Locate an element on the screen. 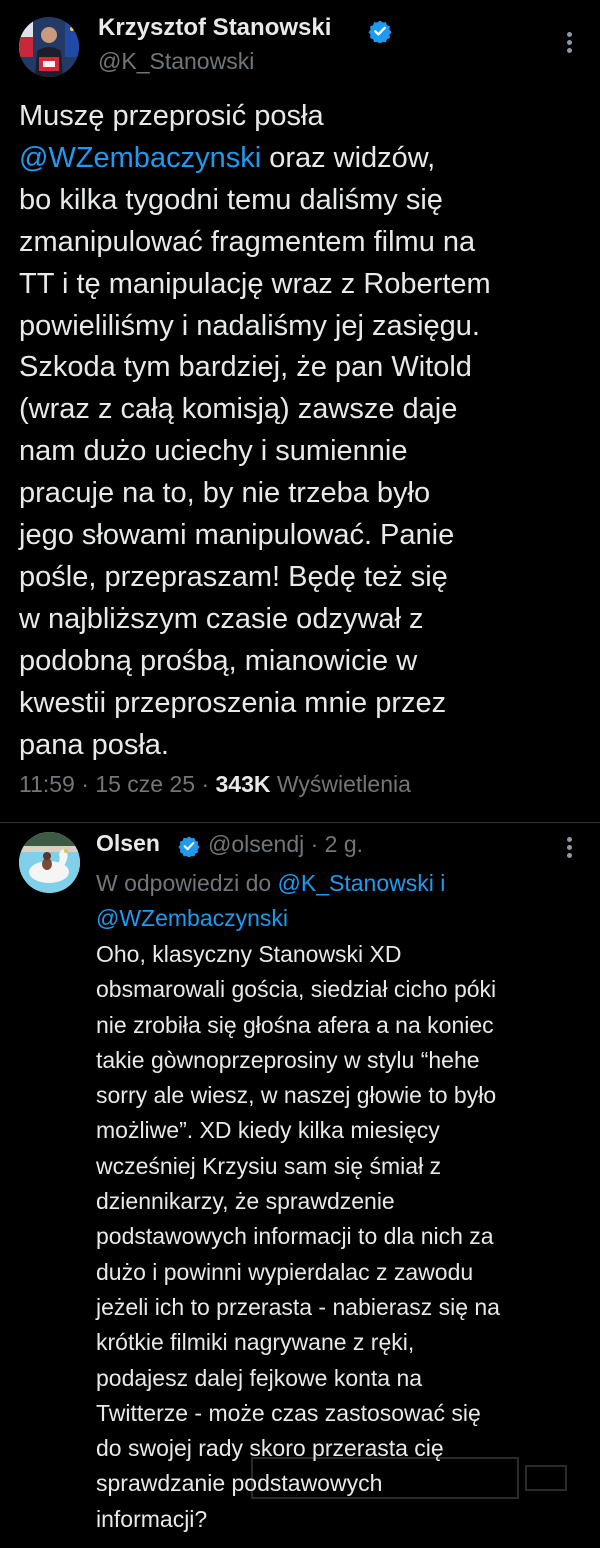 The width and height of the screenshot is (600, 1548). tweet-text-line: Muszę przeprosić posła is located at coordinates (304, 117).